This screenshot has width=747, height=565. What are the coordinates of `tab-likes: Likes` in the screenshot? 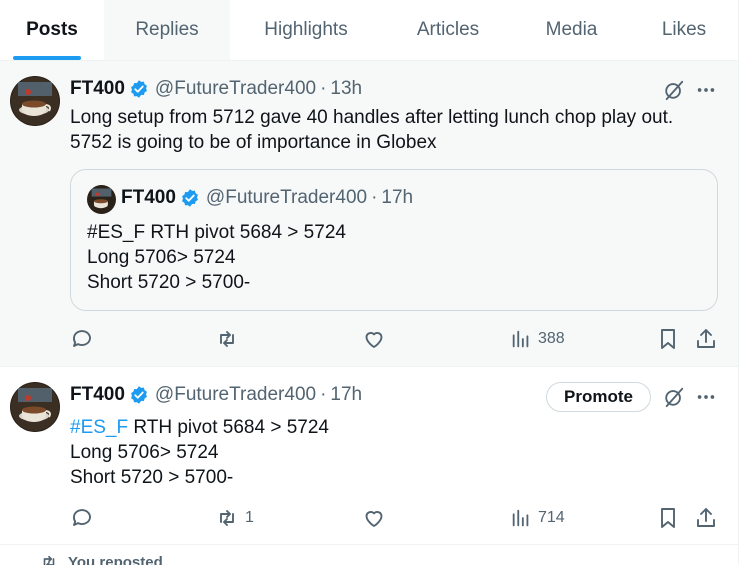 It's located at (683, 30).